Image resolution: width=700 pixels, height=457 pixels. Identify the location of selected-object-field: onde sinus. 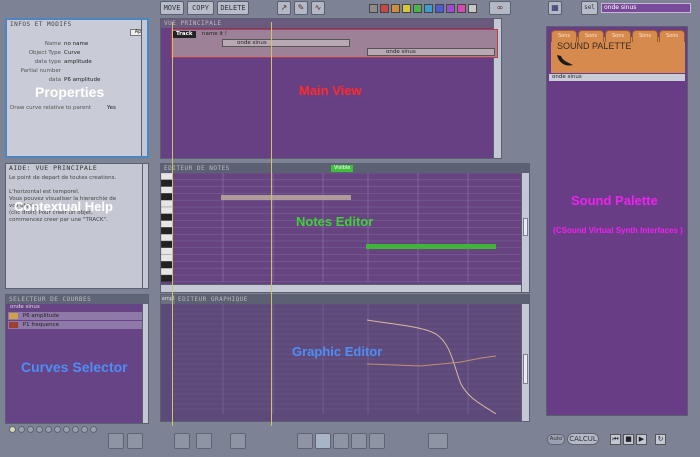
(646, 8).